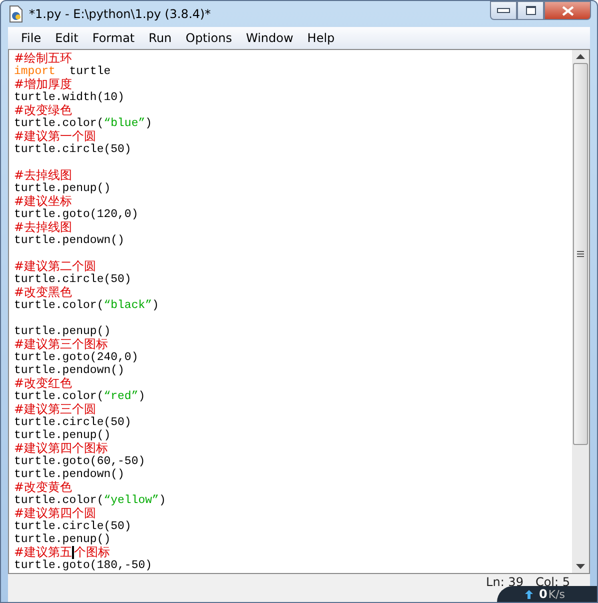 The image size is (598, 603). What do you see at coordinates (67, 38) in the screenshot?
I see `menu-item: Edit` at bounding box center [67, 38].